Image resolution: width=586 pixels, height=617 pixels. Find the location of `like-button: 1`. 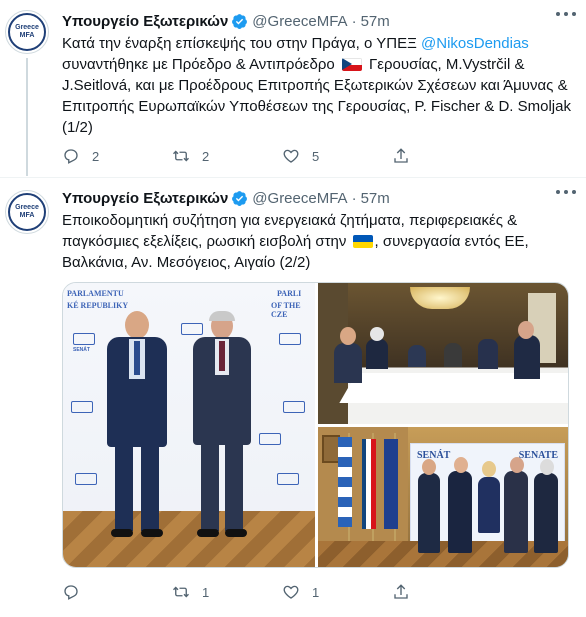

like-button: 1 is located at coordinates (337, 592).